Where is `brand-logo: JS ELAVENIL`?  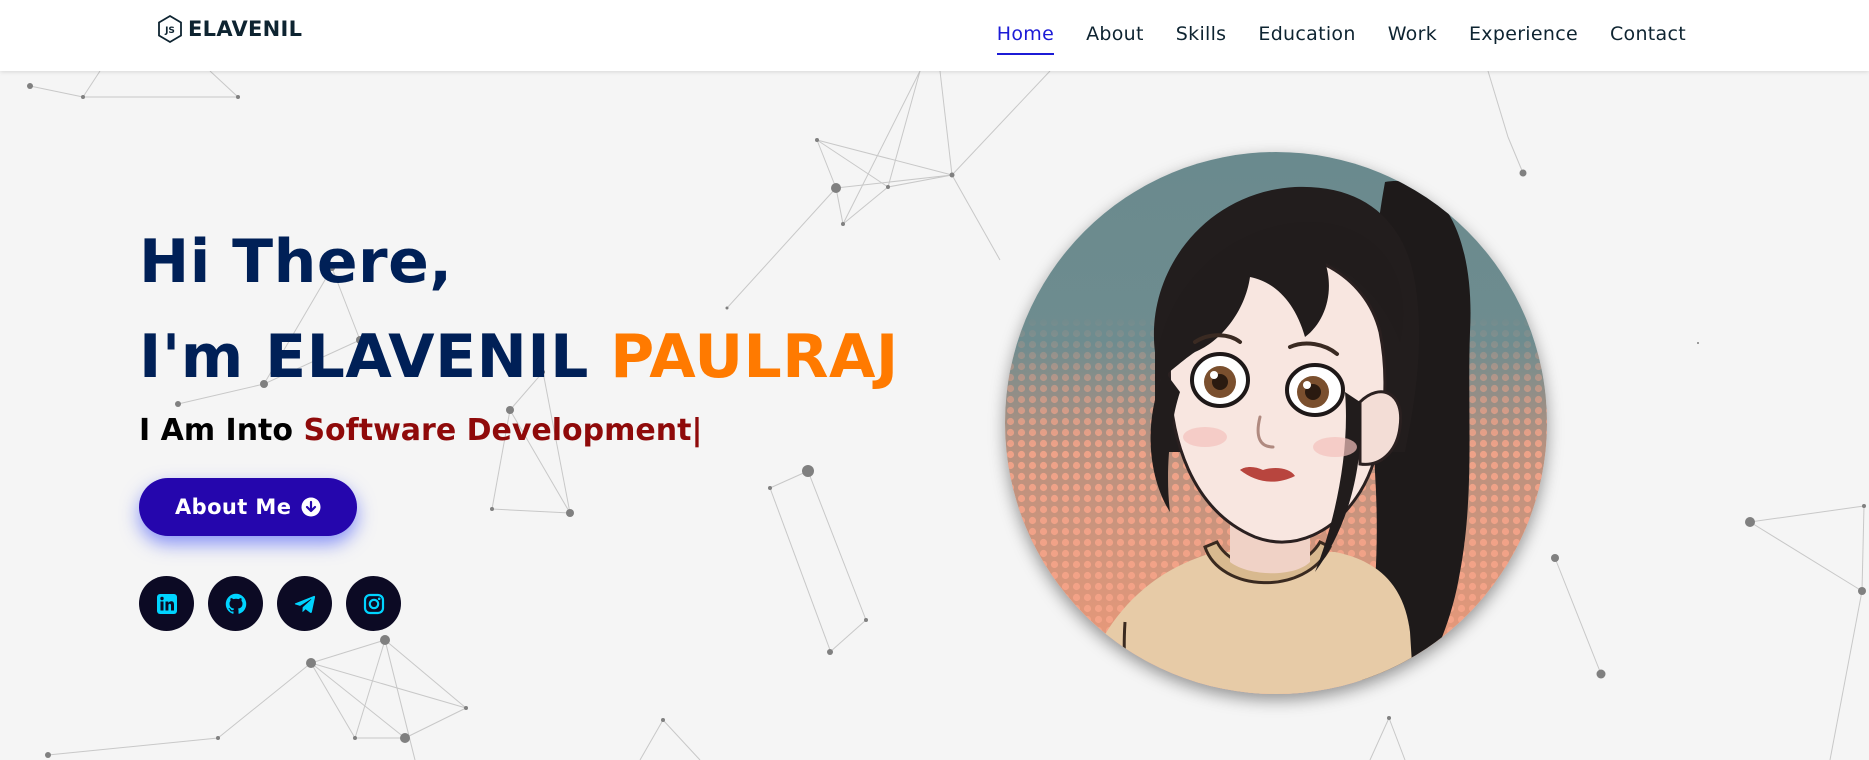
brand-logo: JS ELAVENIL is located at coordinates (229, 29).